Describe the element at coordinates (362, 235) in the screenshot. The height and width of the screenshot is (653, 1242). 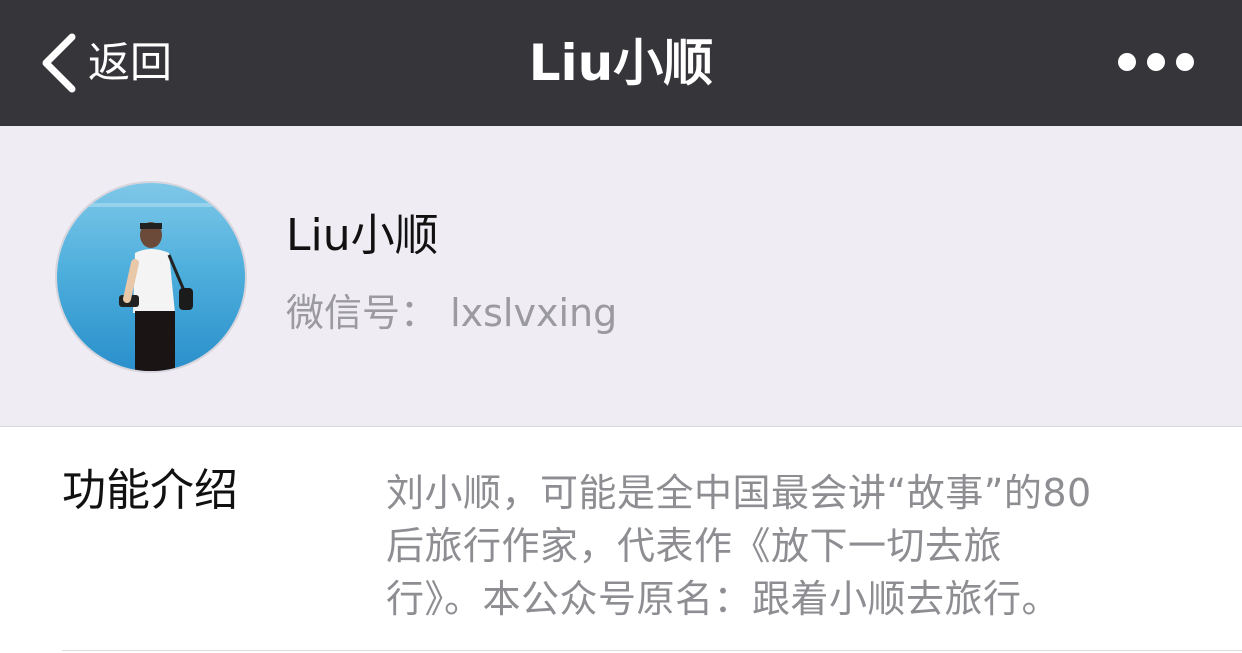
I see `account-name: Liu小顺` at that location.